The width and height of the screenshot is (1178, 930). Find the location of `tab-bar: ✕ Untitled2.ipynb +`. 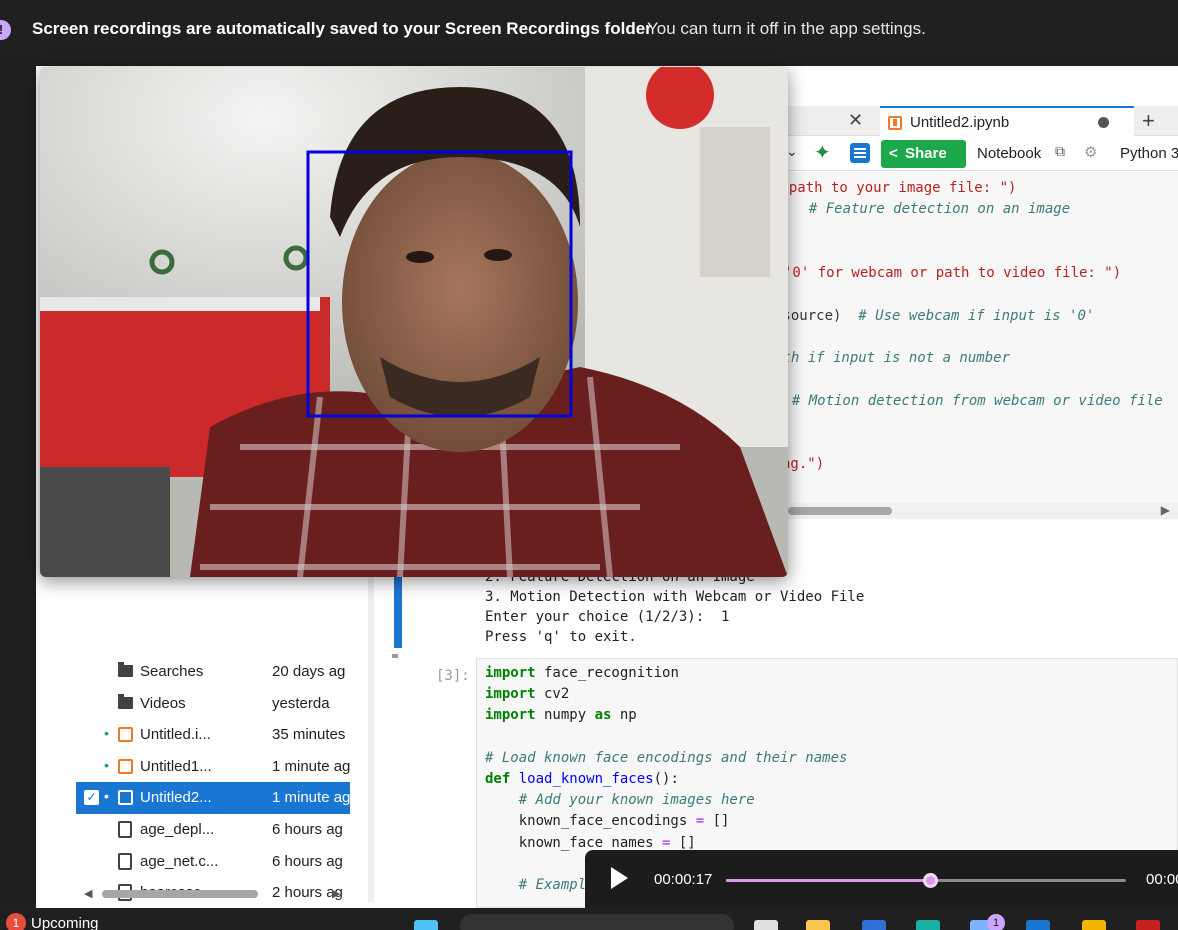

tab-bar: ✕ Untitled2.ipynb + is located at coordinates (983, 121).